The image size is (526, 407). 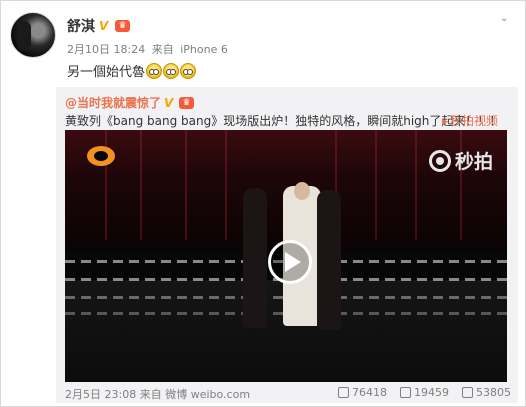 What do you see at coordinates (162, 49) in the screenshot?
I see `source-prefix: 来自` at bounding box center [162, 49].